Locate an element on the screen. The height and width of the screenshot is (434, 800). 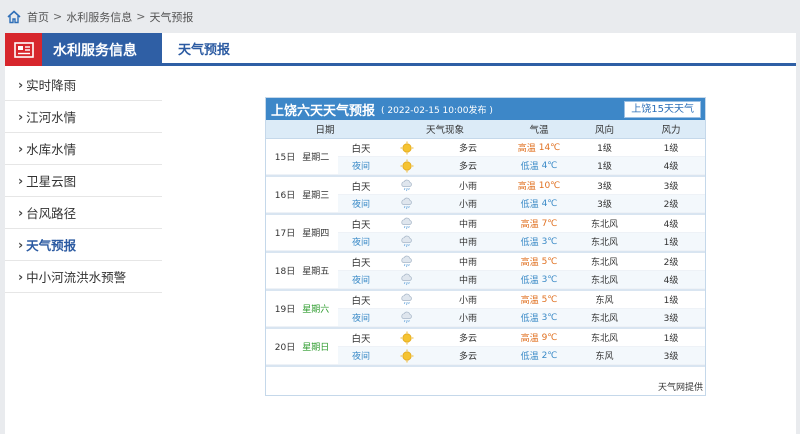
home-icon is located at coordinates (14, 16).